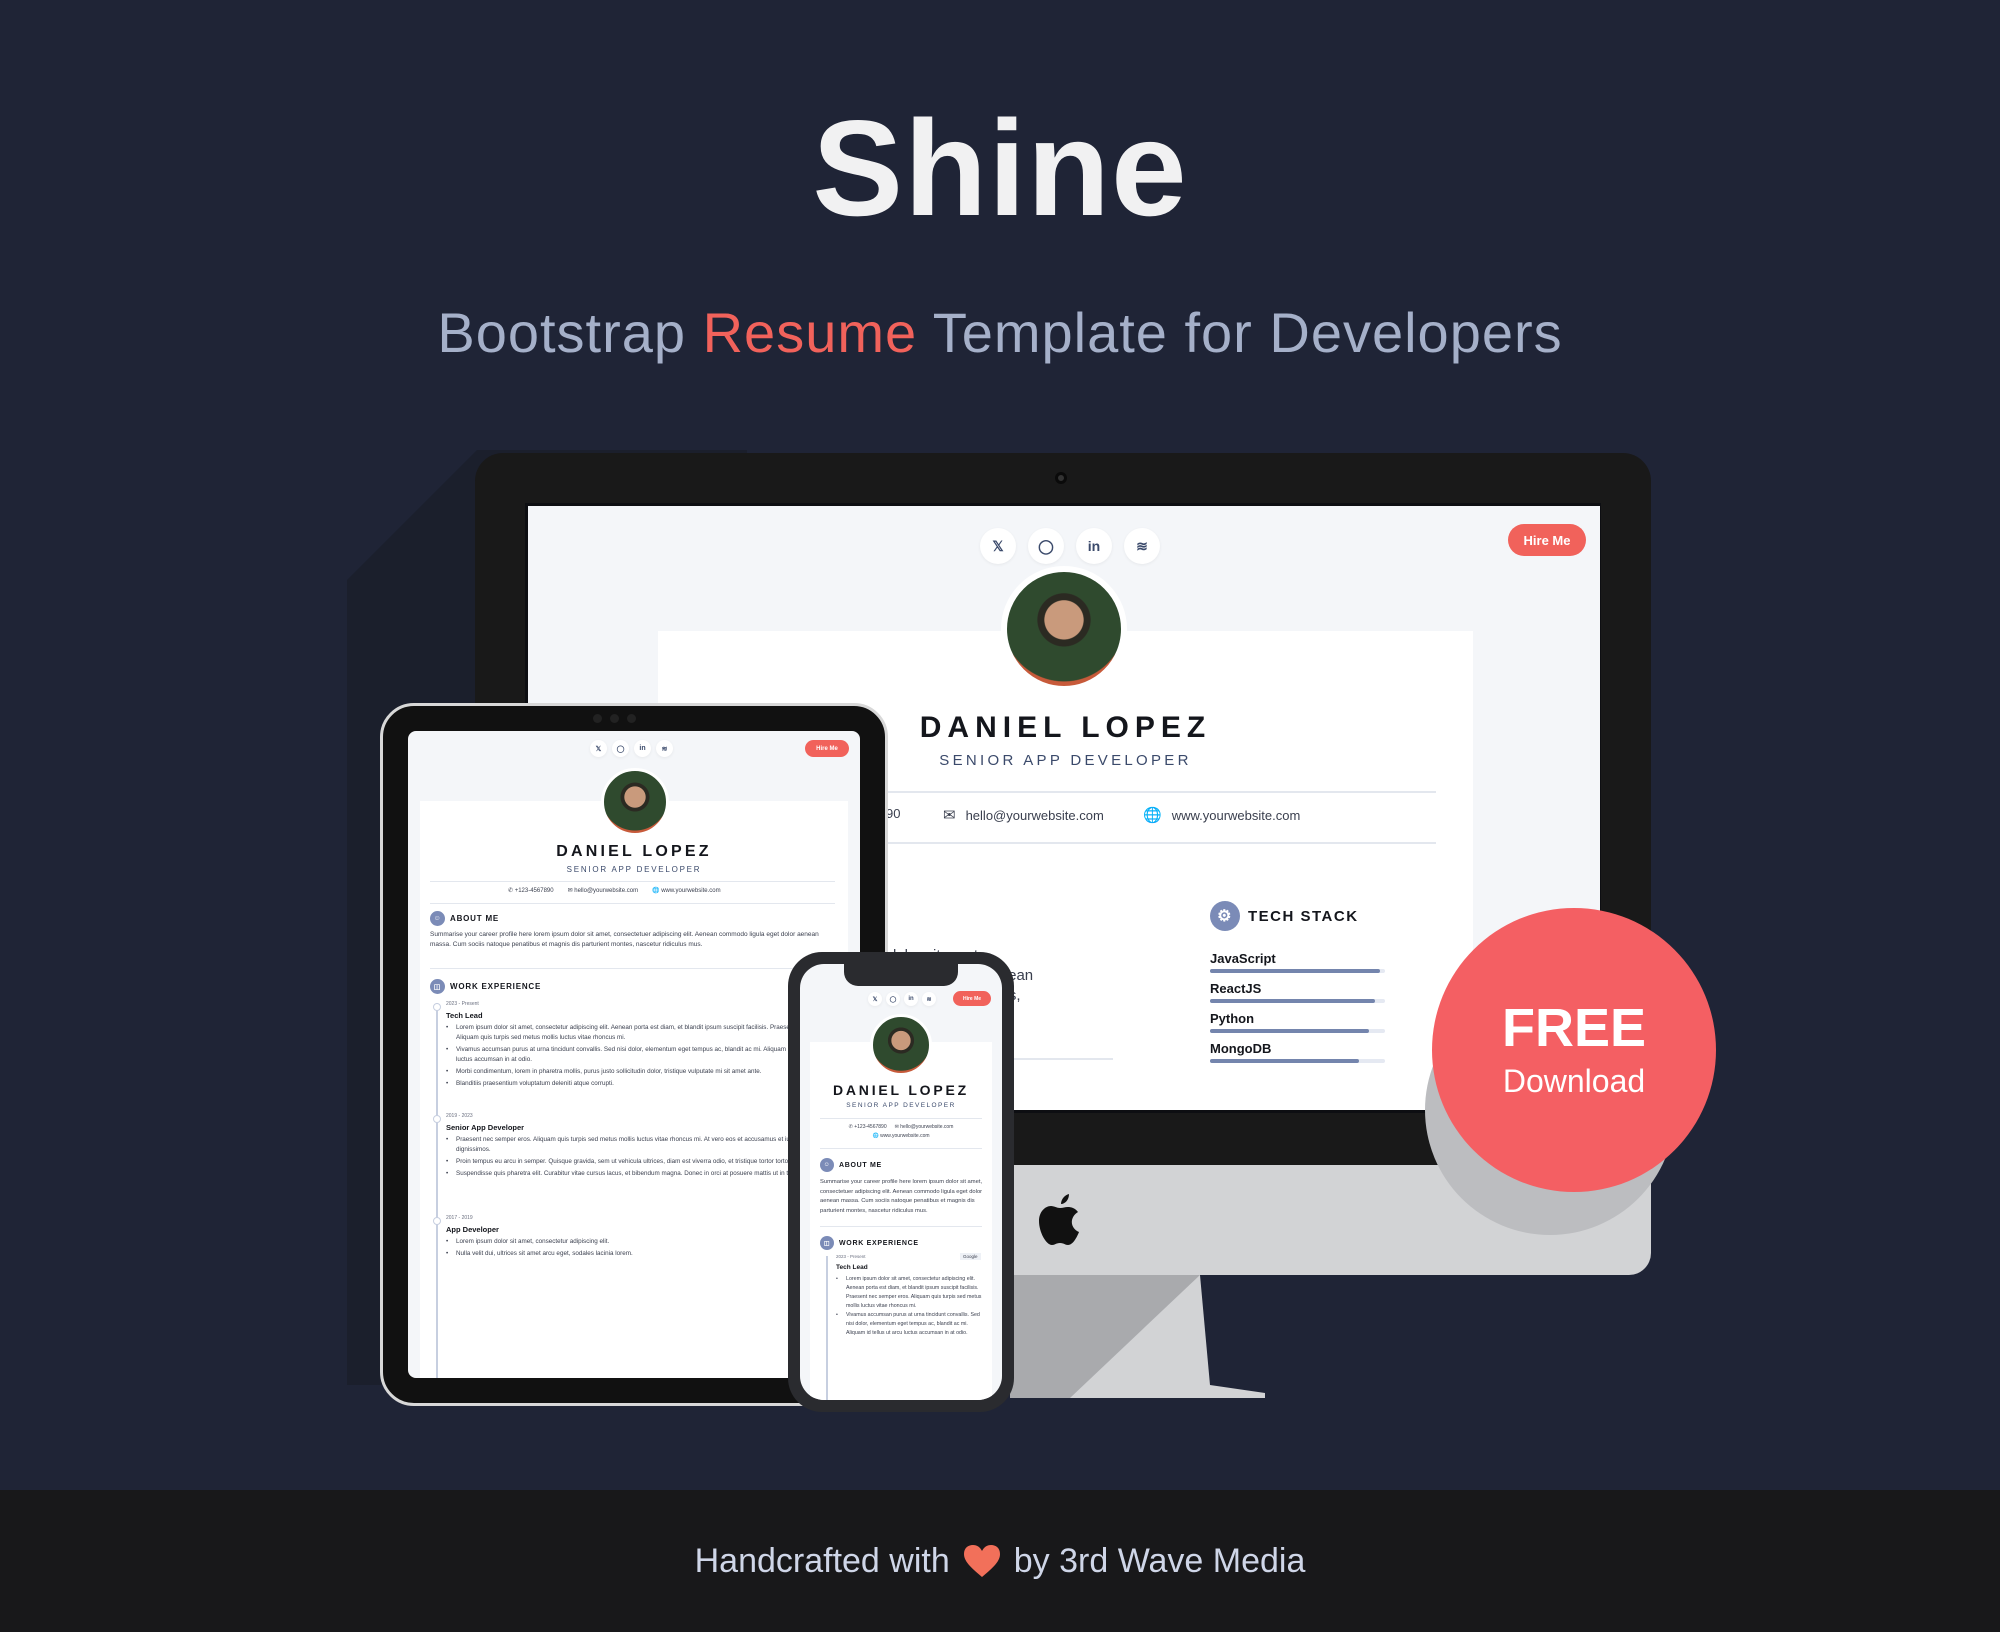  I want to click on badge-line2: Download, so click(1574, 1080).